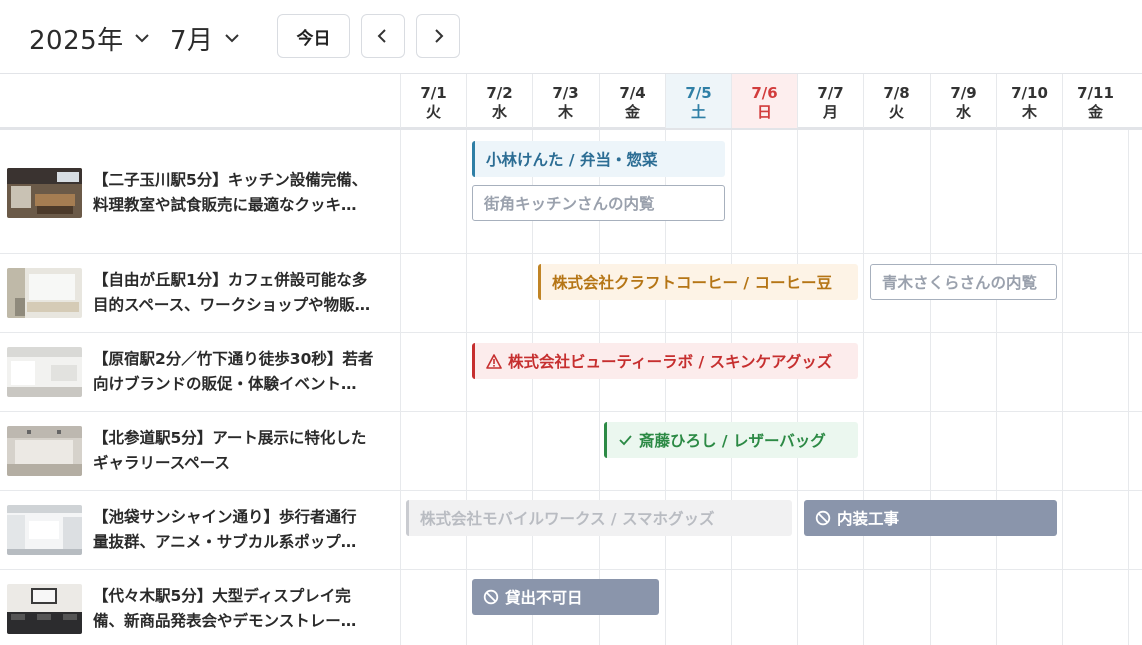  What do you see at coordinates (698, 282) in the screenshot?
I see `booking-bar: 株式会社クラフトコーヒー / コーヒー豆` at bounding box center [698, 282].